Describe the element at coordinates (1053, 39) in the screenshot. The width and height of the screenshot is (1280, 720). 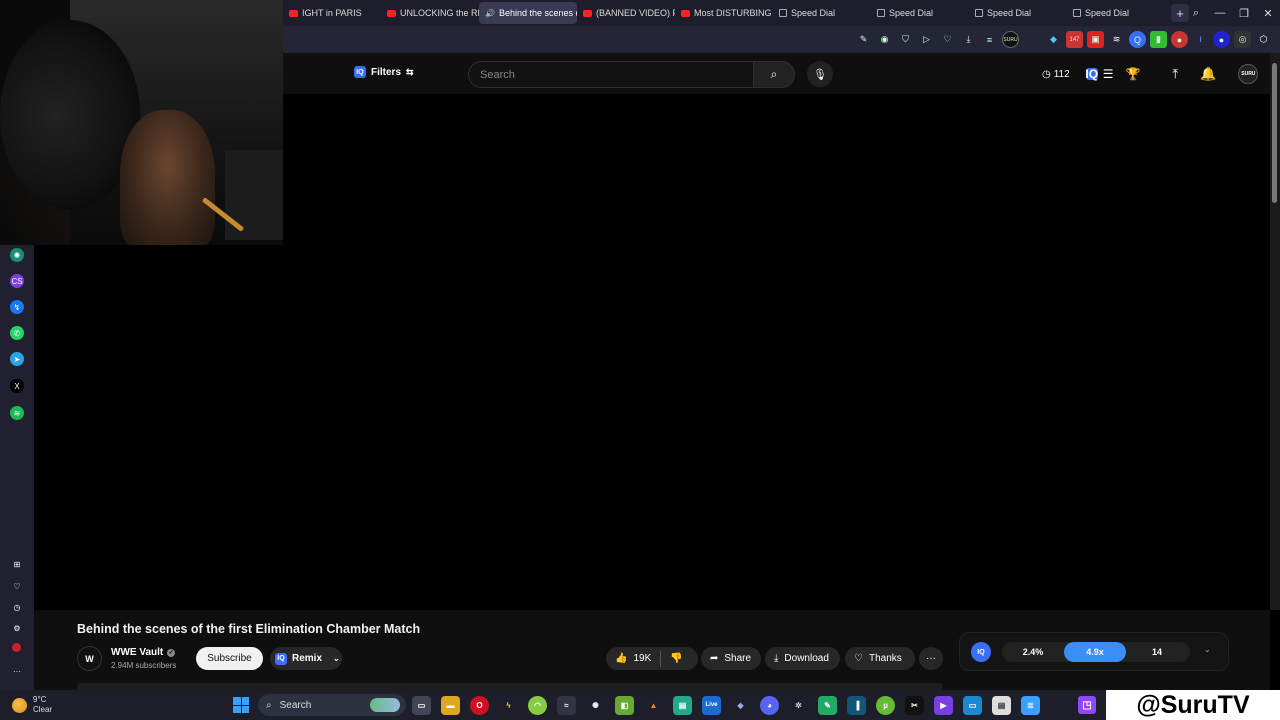
I see `extension-gem-icon: ◆` at that location.